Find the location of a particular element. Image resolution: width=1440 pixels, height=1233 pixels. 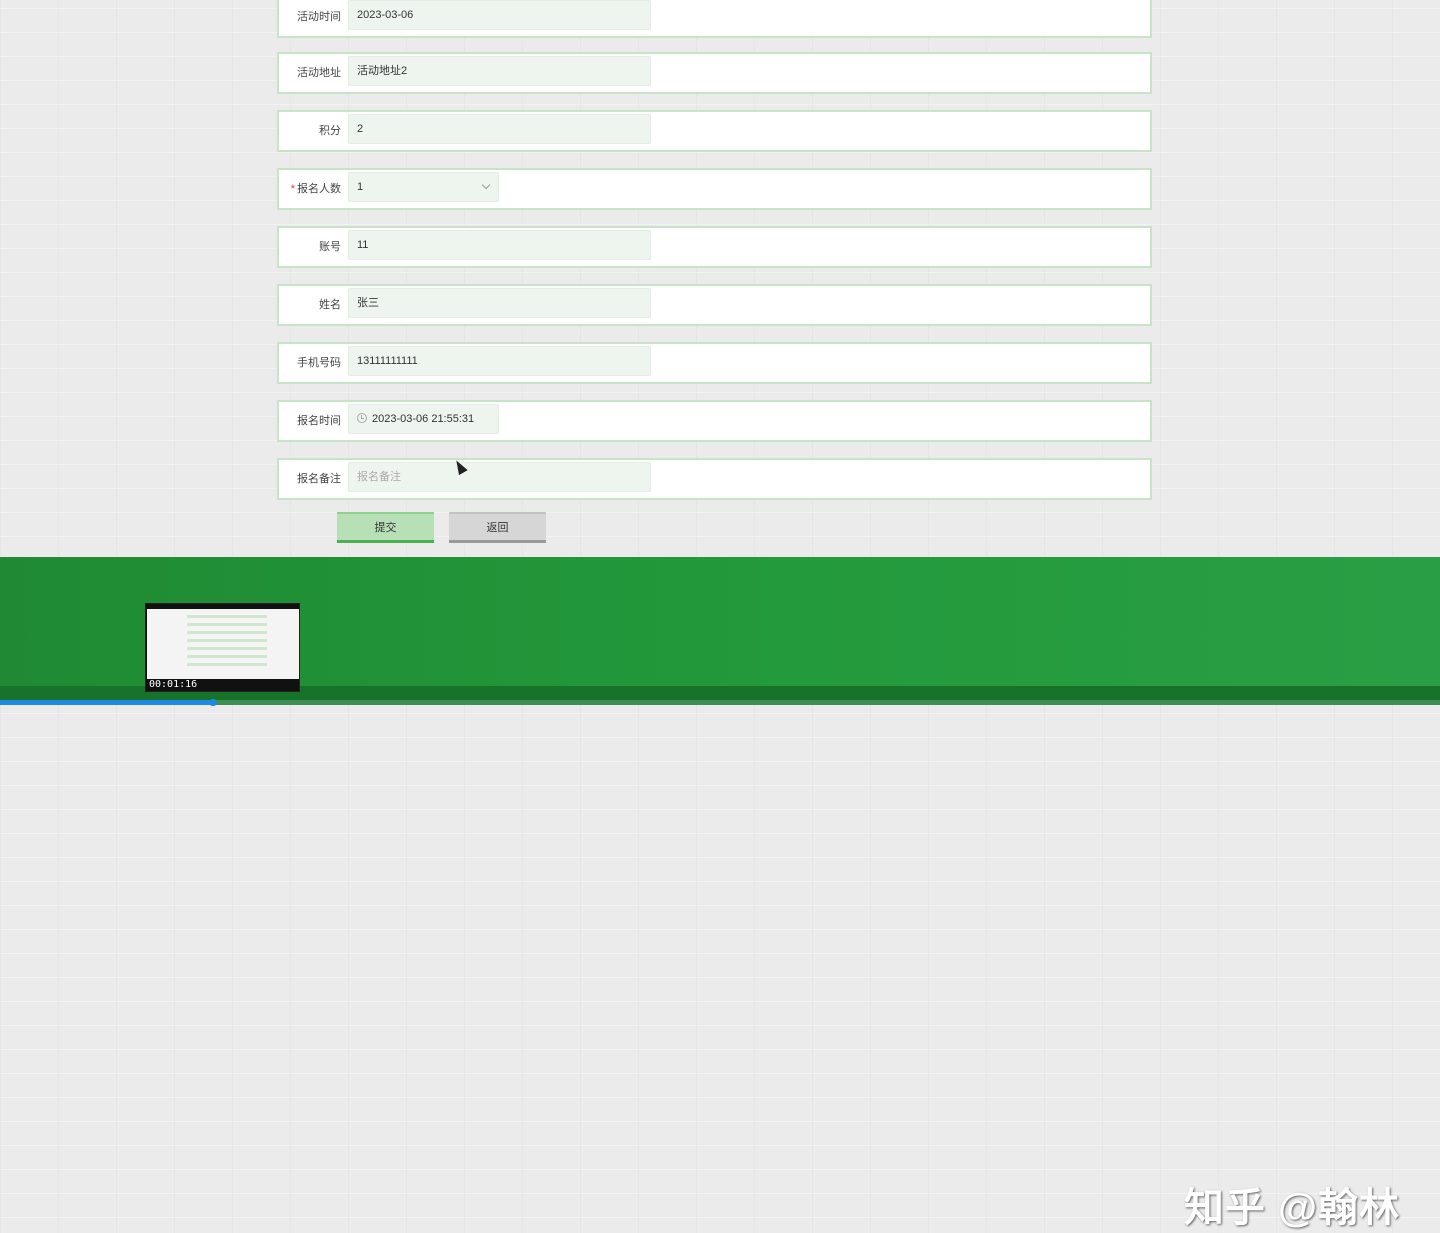

row-phone: 手机号码 13111111111 is located at coordinates (714, 363).